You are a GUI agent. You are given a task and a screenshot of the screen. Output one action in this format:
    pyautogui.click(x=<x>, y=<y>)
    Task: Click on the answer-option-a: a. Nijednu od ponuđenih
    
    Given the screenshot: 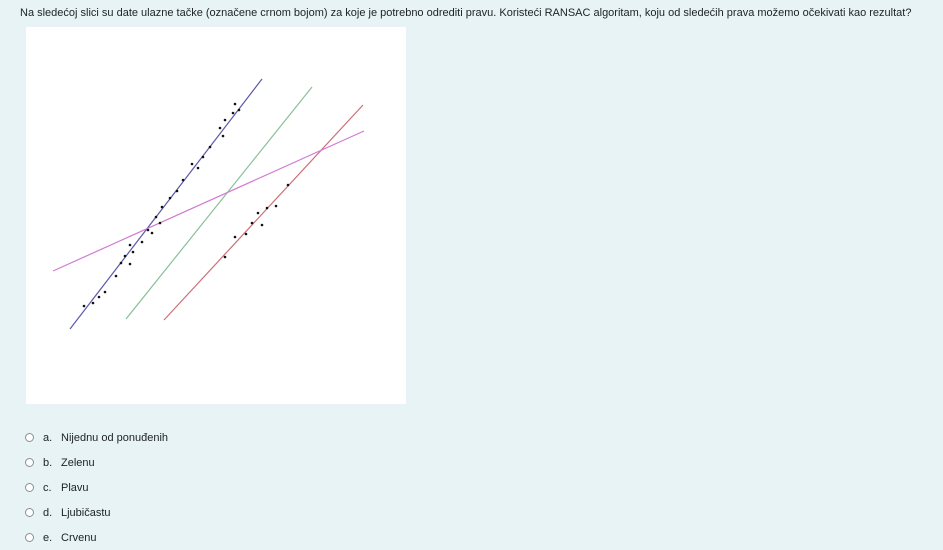 What is the action you would take?
    pyautogui.click(x=96, y=437)
    